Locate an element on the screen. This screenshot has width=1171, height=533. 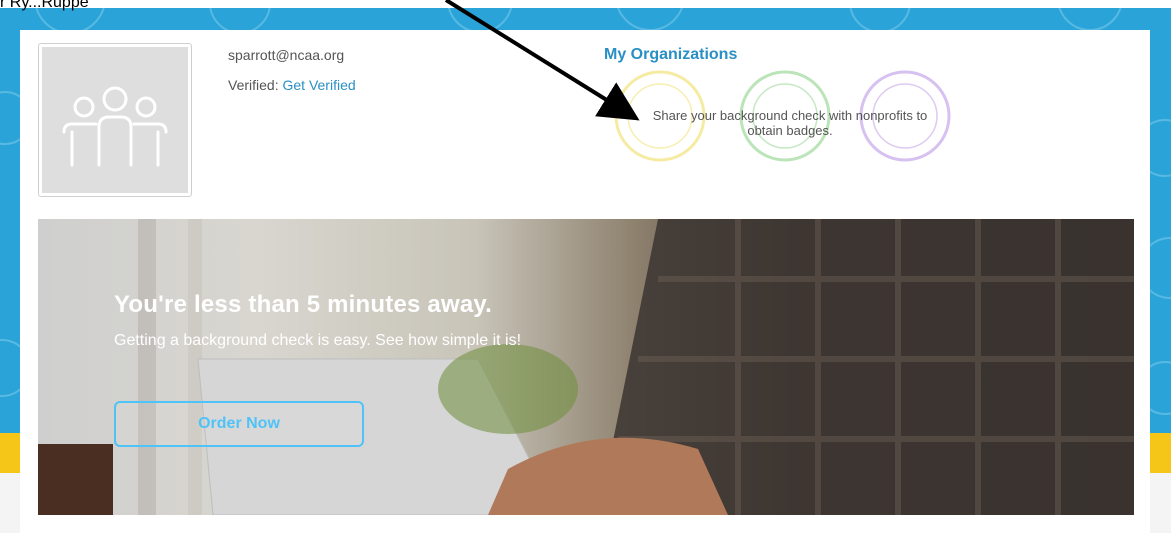
avatar-placeholder is located at coordinates (115, 120).